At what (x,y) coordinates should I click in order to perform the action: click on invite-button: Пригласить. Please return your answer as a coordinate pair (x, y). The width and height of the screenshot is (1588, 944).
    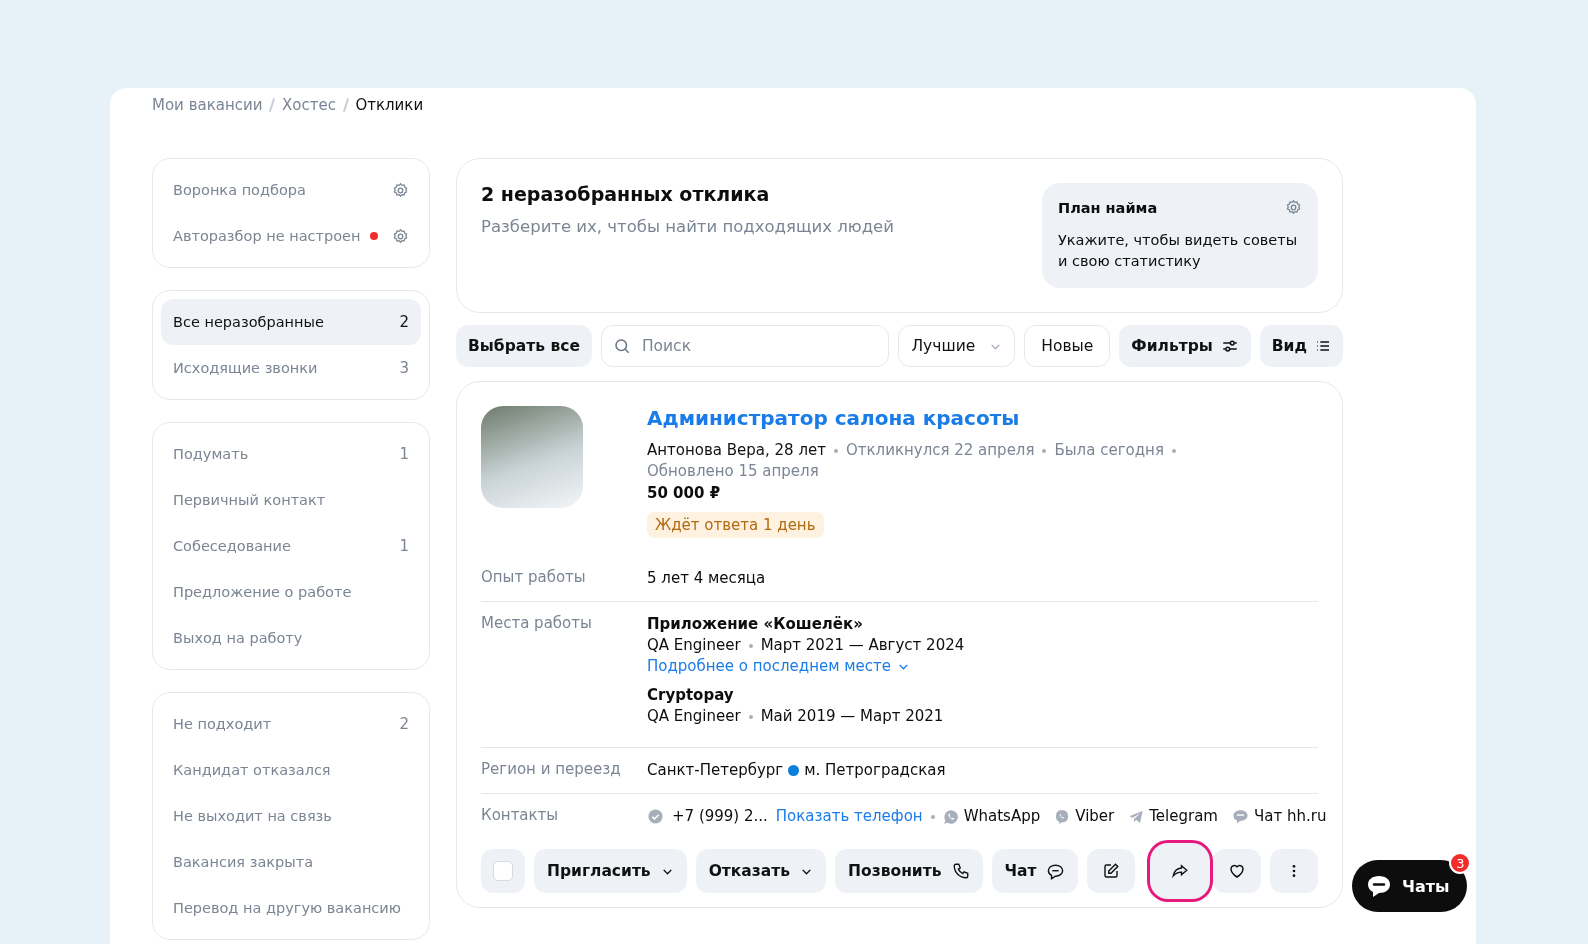
    Looking at the image, I should click on (610, 871).